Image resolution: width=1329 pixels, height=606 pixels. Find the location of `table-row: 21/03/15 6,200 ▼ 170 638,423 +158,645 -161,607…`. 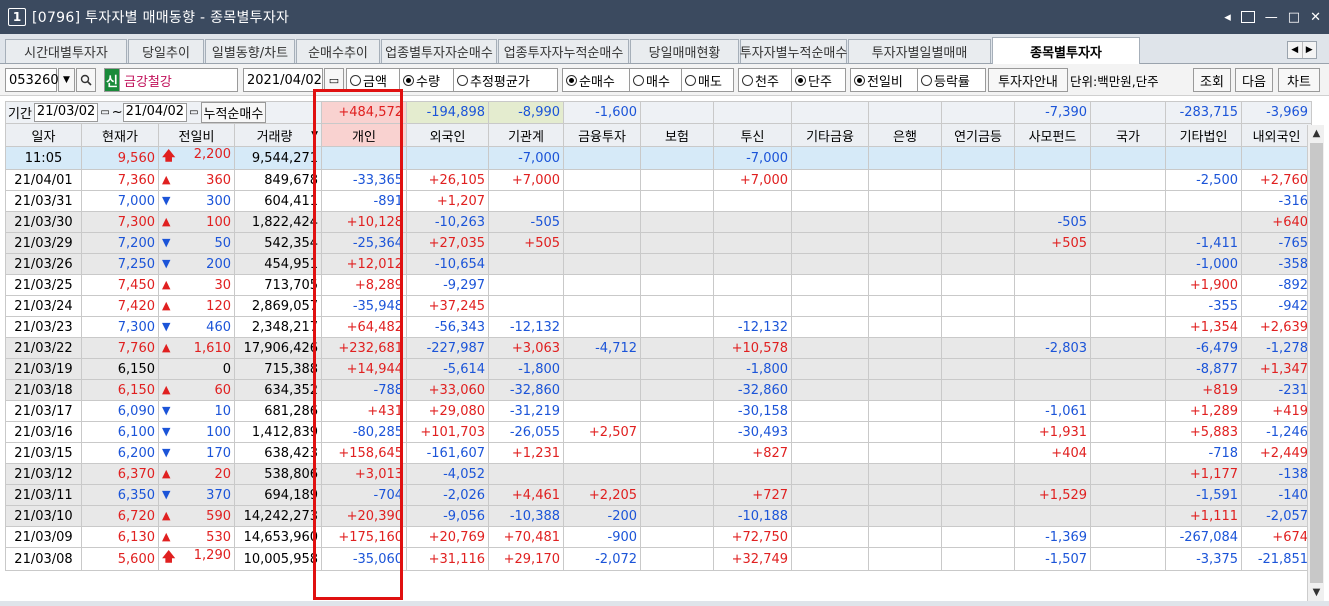

table-row: 21/03/15 6,200 ▼ 170 638,423 +158,645 -161,607… is located at coordinates (659, 453).